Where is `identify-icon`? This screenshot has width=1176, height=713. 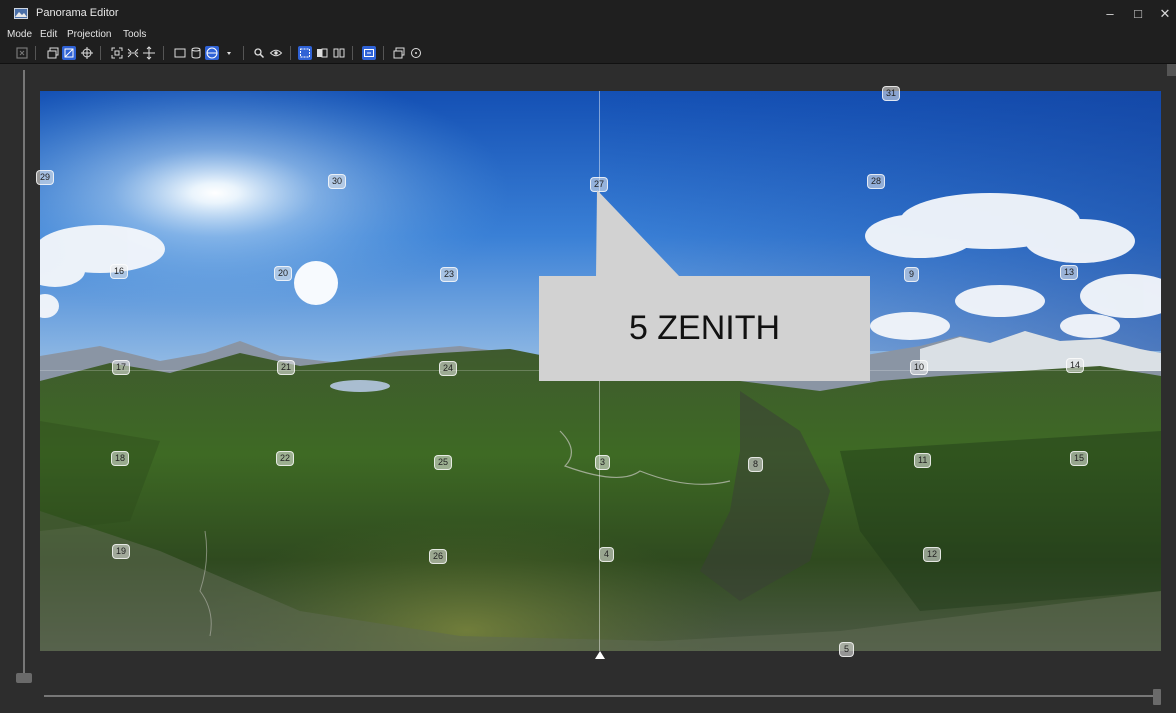 identify-icon is located at coordinates (322, 53).